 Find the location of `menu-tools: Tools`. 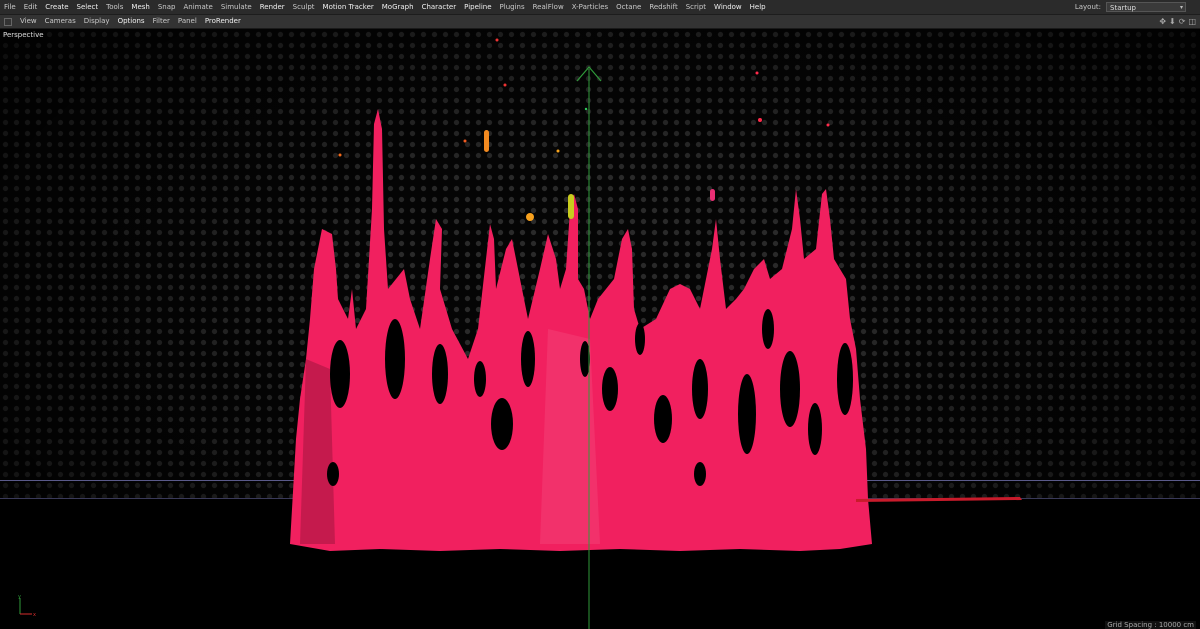

menu-tools: Tools is located at coordinates (114, 7).